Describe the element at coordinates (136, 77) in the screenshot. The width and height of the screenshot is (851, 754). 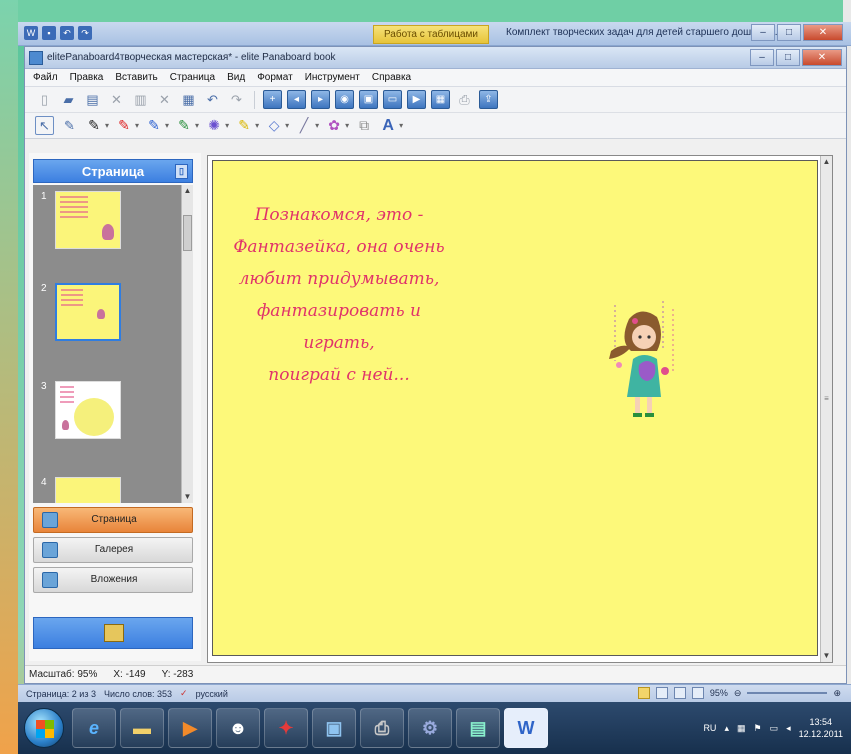
I see `menu-insert: Вставить` at that location.